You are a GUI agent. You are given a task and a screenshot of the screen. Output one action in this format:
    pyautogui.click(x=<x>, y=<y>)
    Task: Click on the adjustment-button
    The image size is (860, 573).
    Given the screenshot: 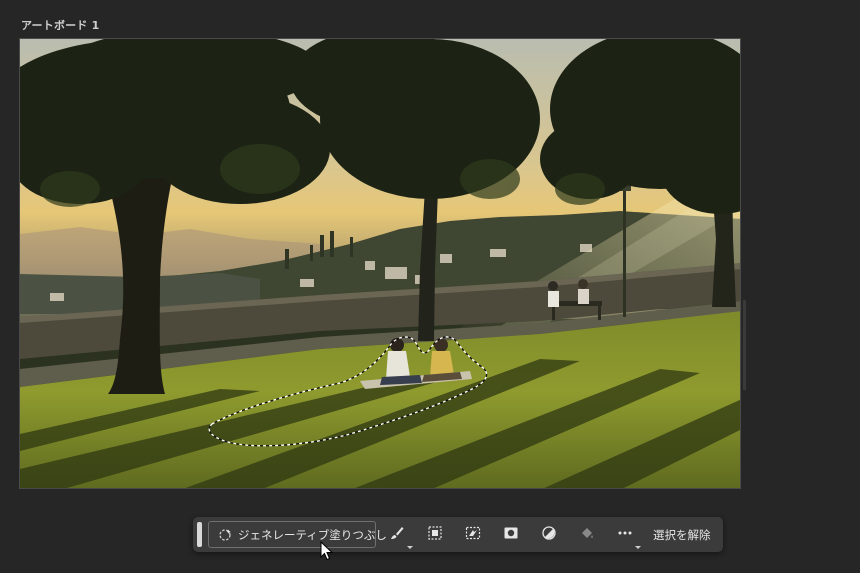 What is the action you would take?
    pyautogui.click(x=549, y=535)
    